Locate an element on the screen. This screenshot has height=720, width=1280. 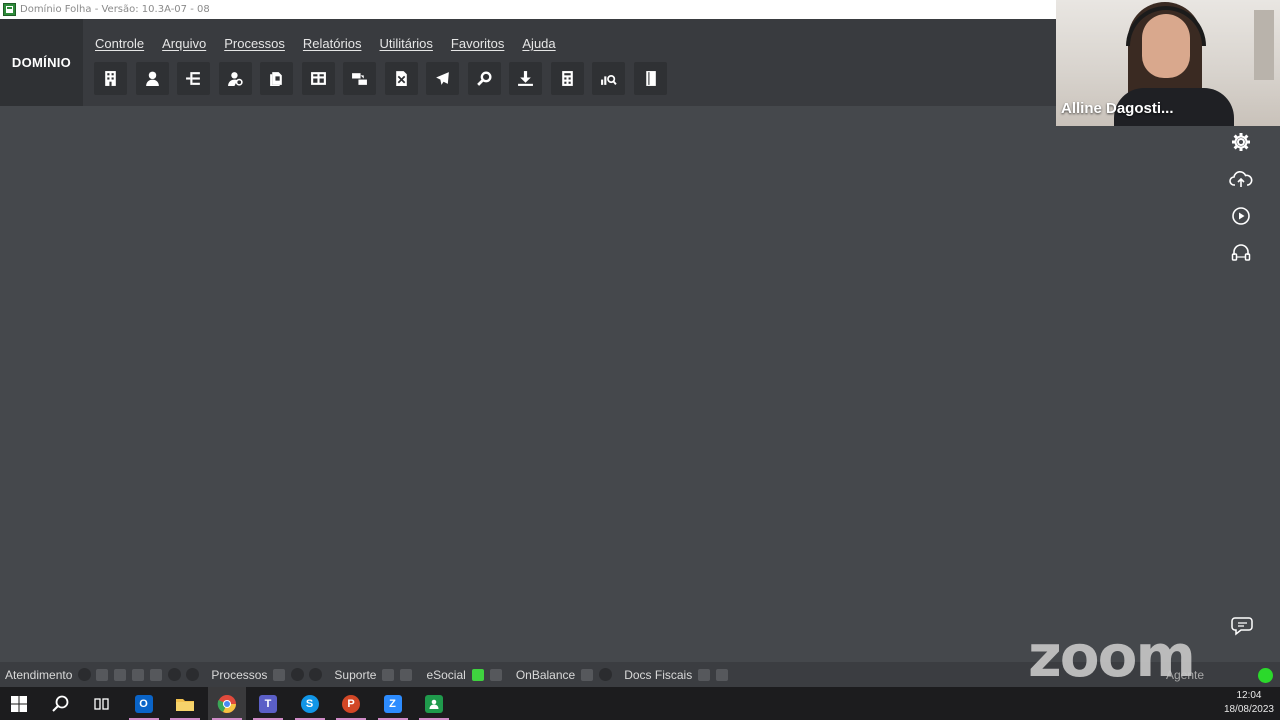
building-icon is located at coordinates (110, 78).